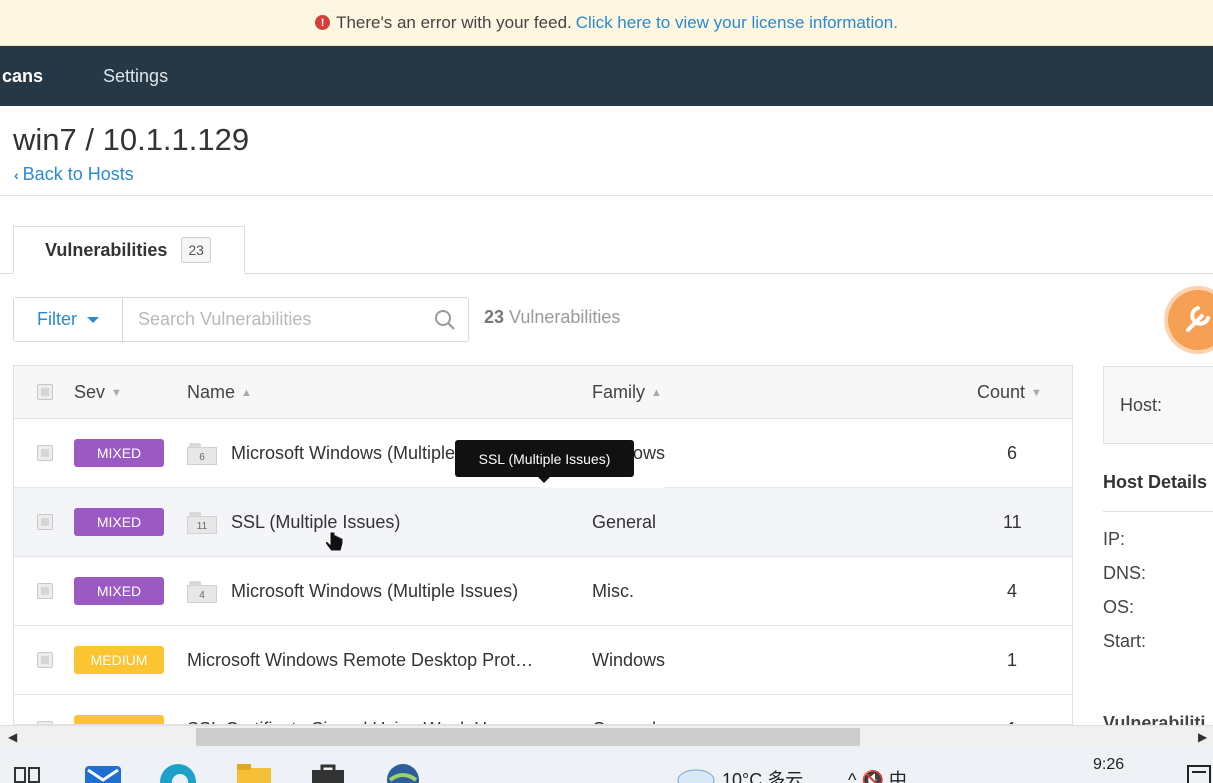 This screenshot has height=783, width=1213. Describe the element at coordinates (1154, 719) in the screenshot. I see `vulnerabilities-title: Vulnerabiliti` at that location.